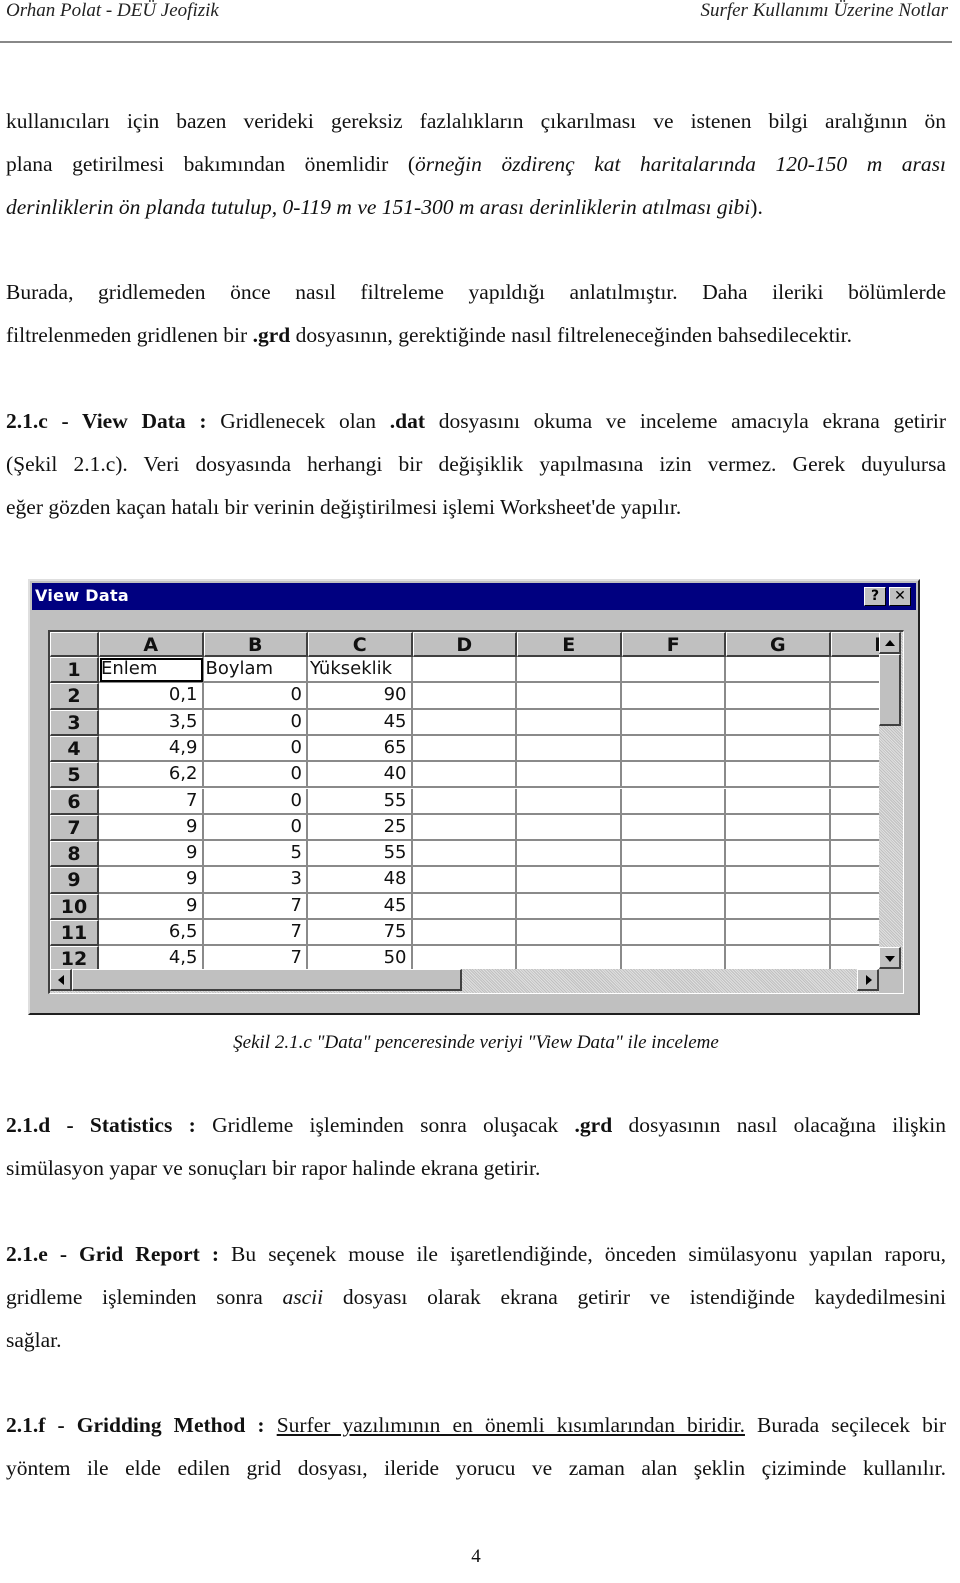  I want to click on close-button: ✕, so click(900, 596).